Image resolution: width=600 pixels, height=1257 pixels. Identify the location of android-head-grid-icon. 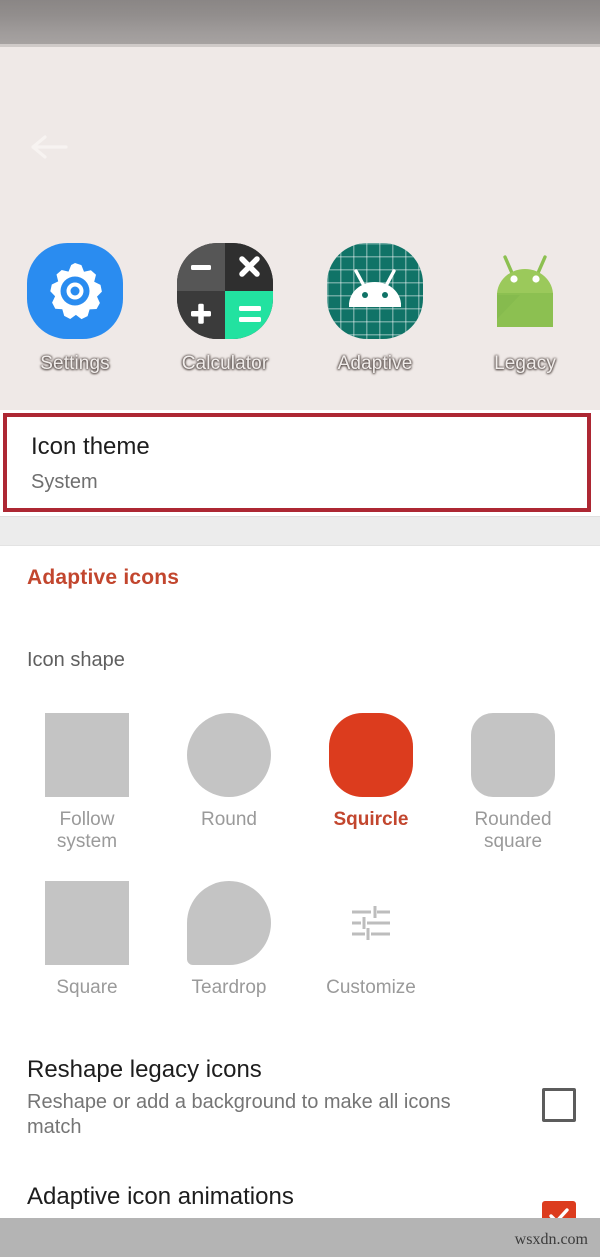
(375, 291).